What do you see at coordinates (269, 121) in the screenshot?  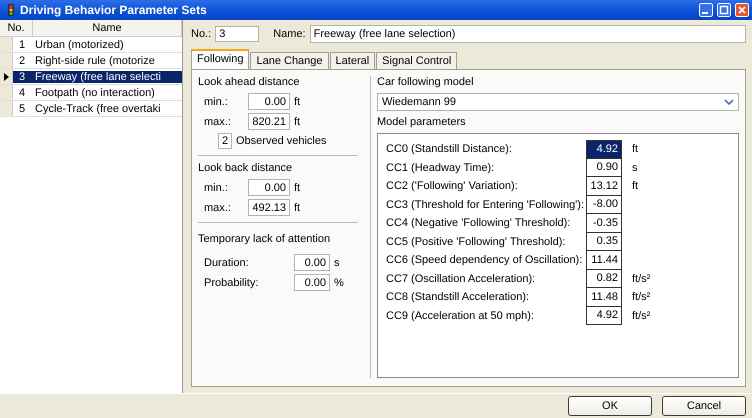 I see `input-field: 820.21` at bounding box center [269, 121].